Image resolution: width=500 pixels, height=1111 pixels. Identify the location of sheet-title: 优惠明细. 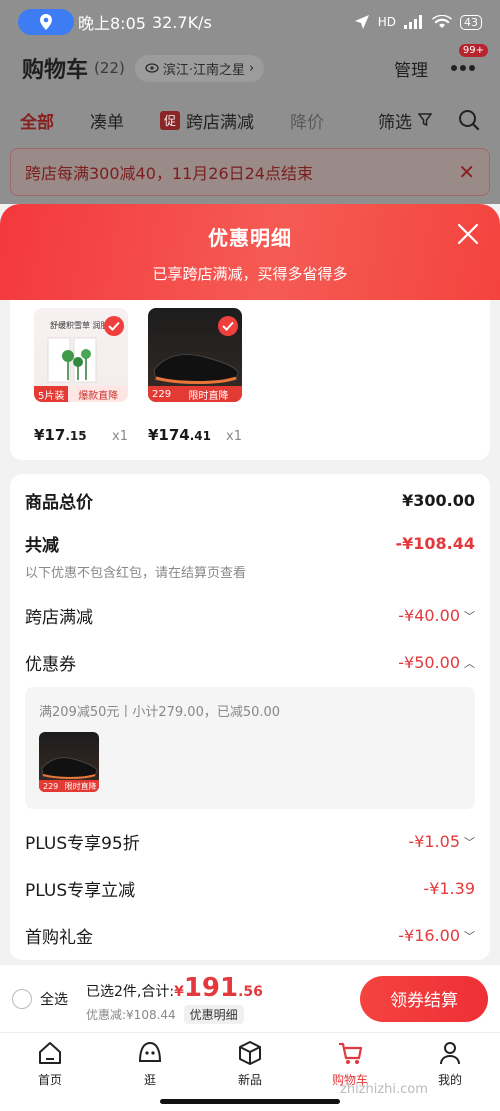
(250, 238).